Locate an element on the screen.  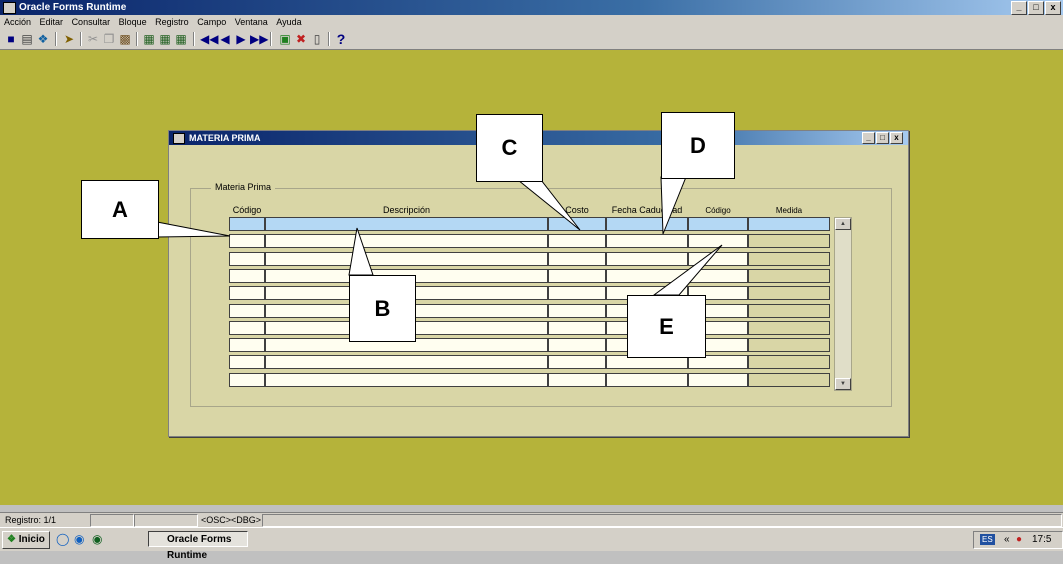
media-icon: ◉ is located at coordinates (79, 539).